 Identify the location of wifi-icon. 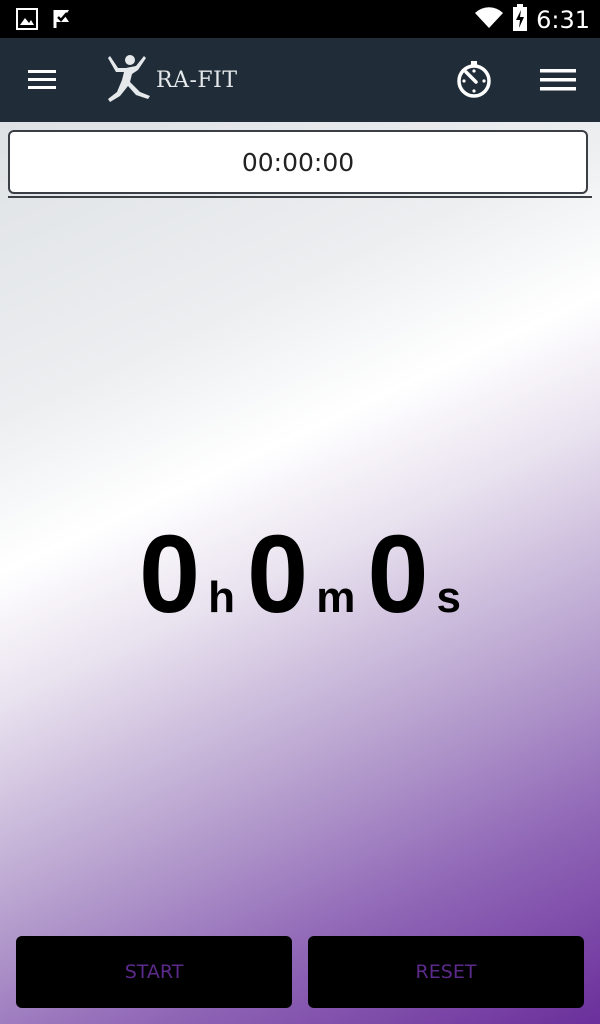
(489, 20).